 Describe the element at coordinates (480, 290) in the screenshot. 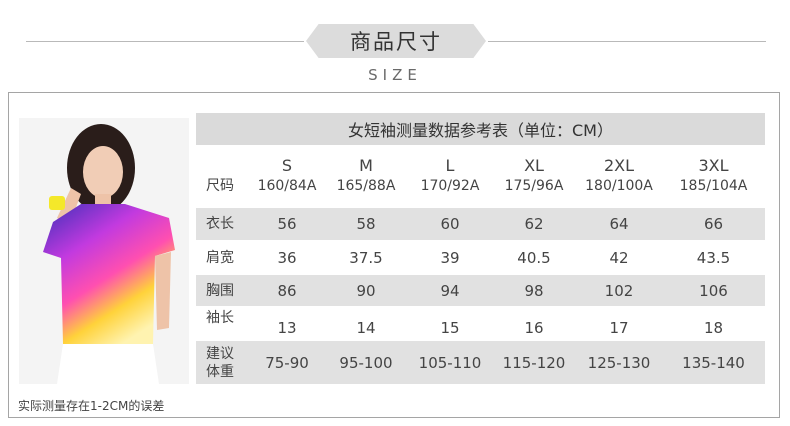

I see `table-row: 胸围 86 90 94 98 102 106` at that location.